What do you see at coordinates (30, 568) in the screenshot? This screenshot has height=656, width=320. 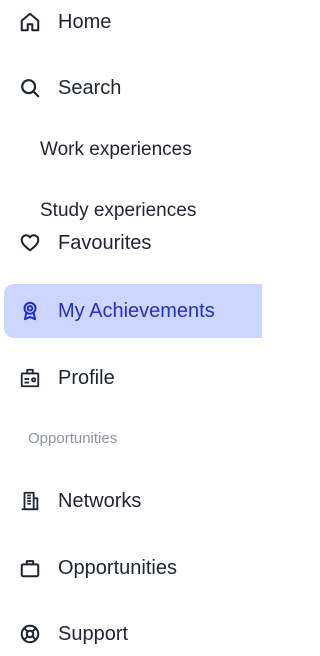 I see `briefcase-icon` at bounding box center [30, 568].